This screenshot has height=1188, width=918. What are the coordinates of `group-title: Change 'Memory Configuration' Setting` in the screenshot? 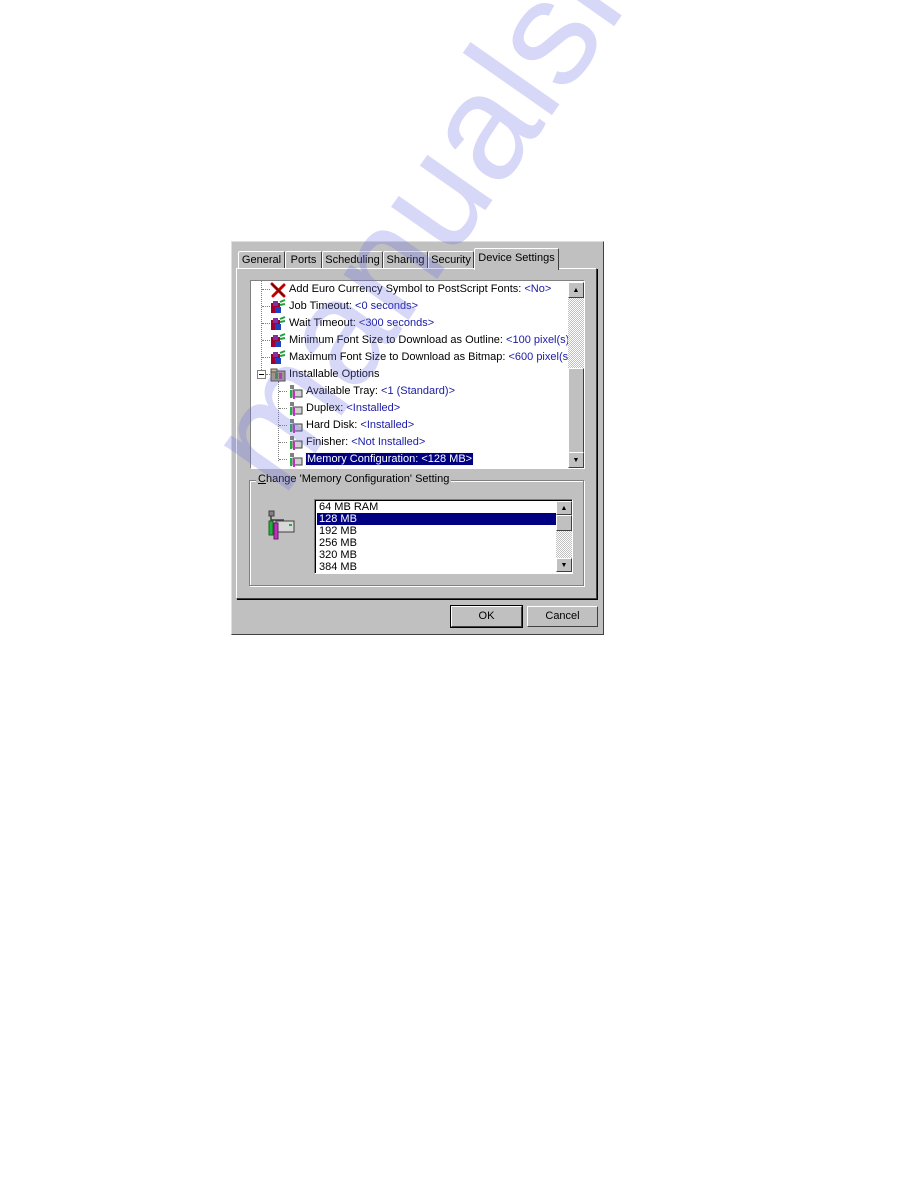 It's located at (354, 479).